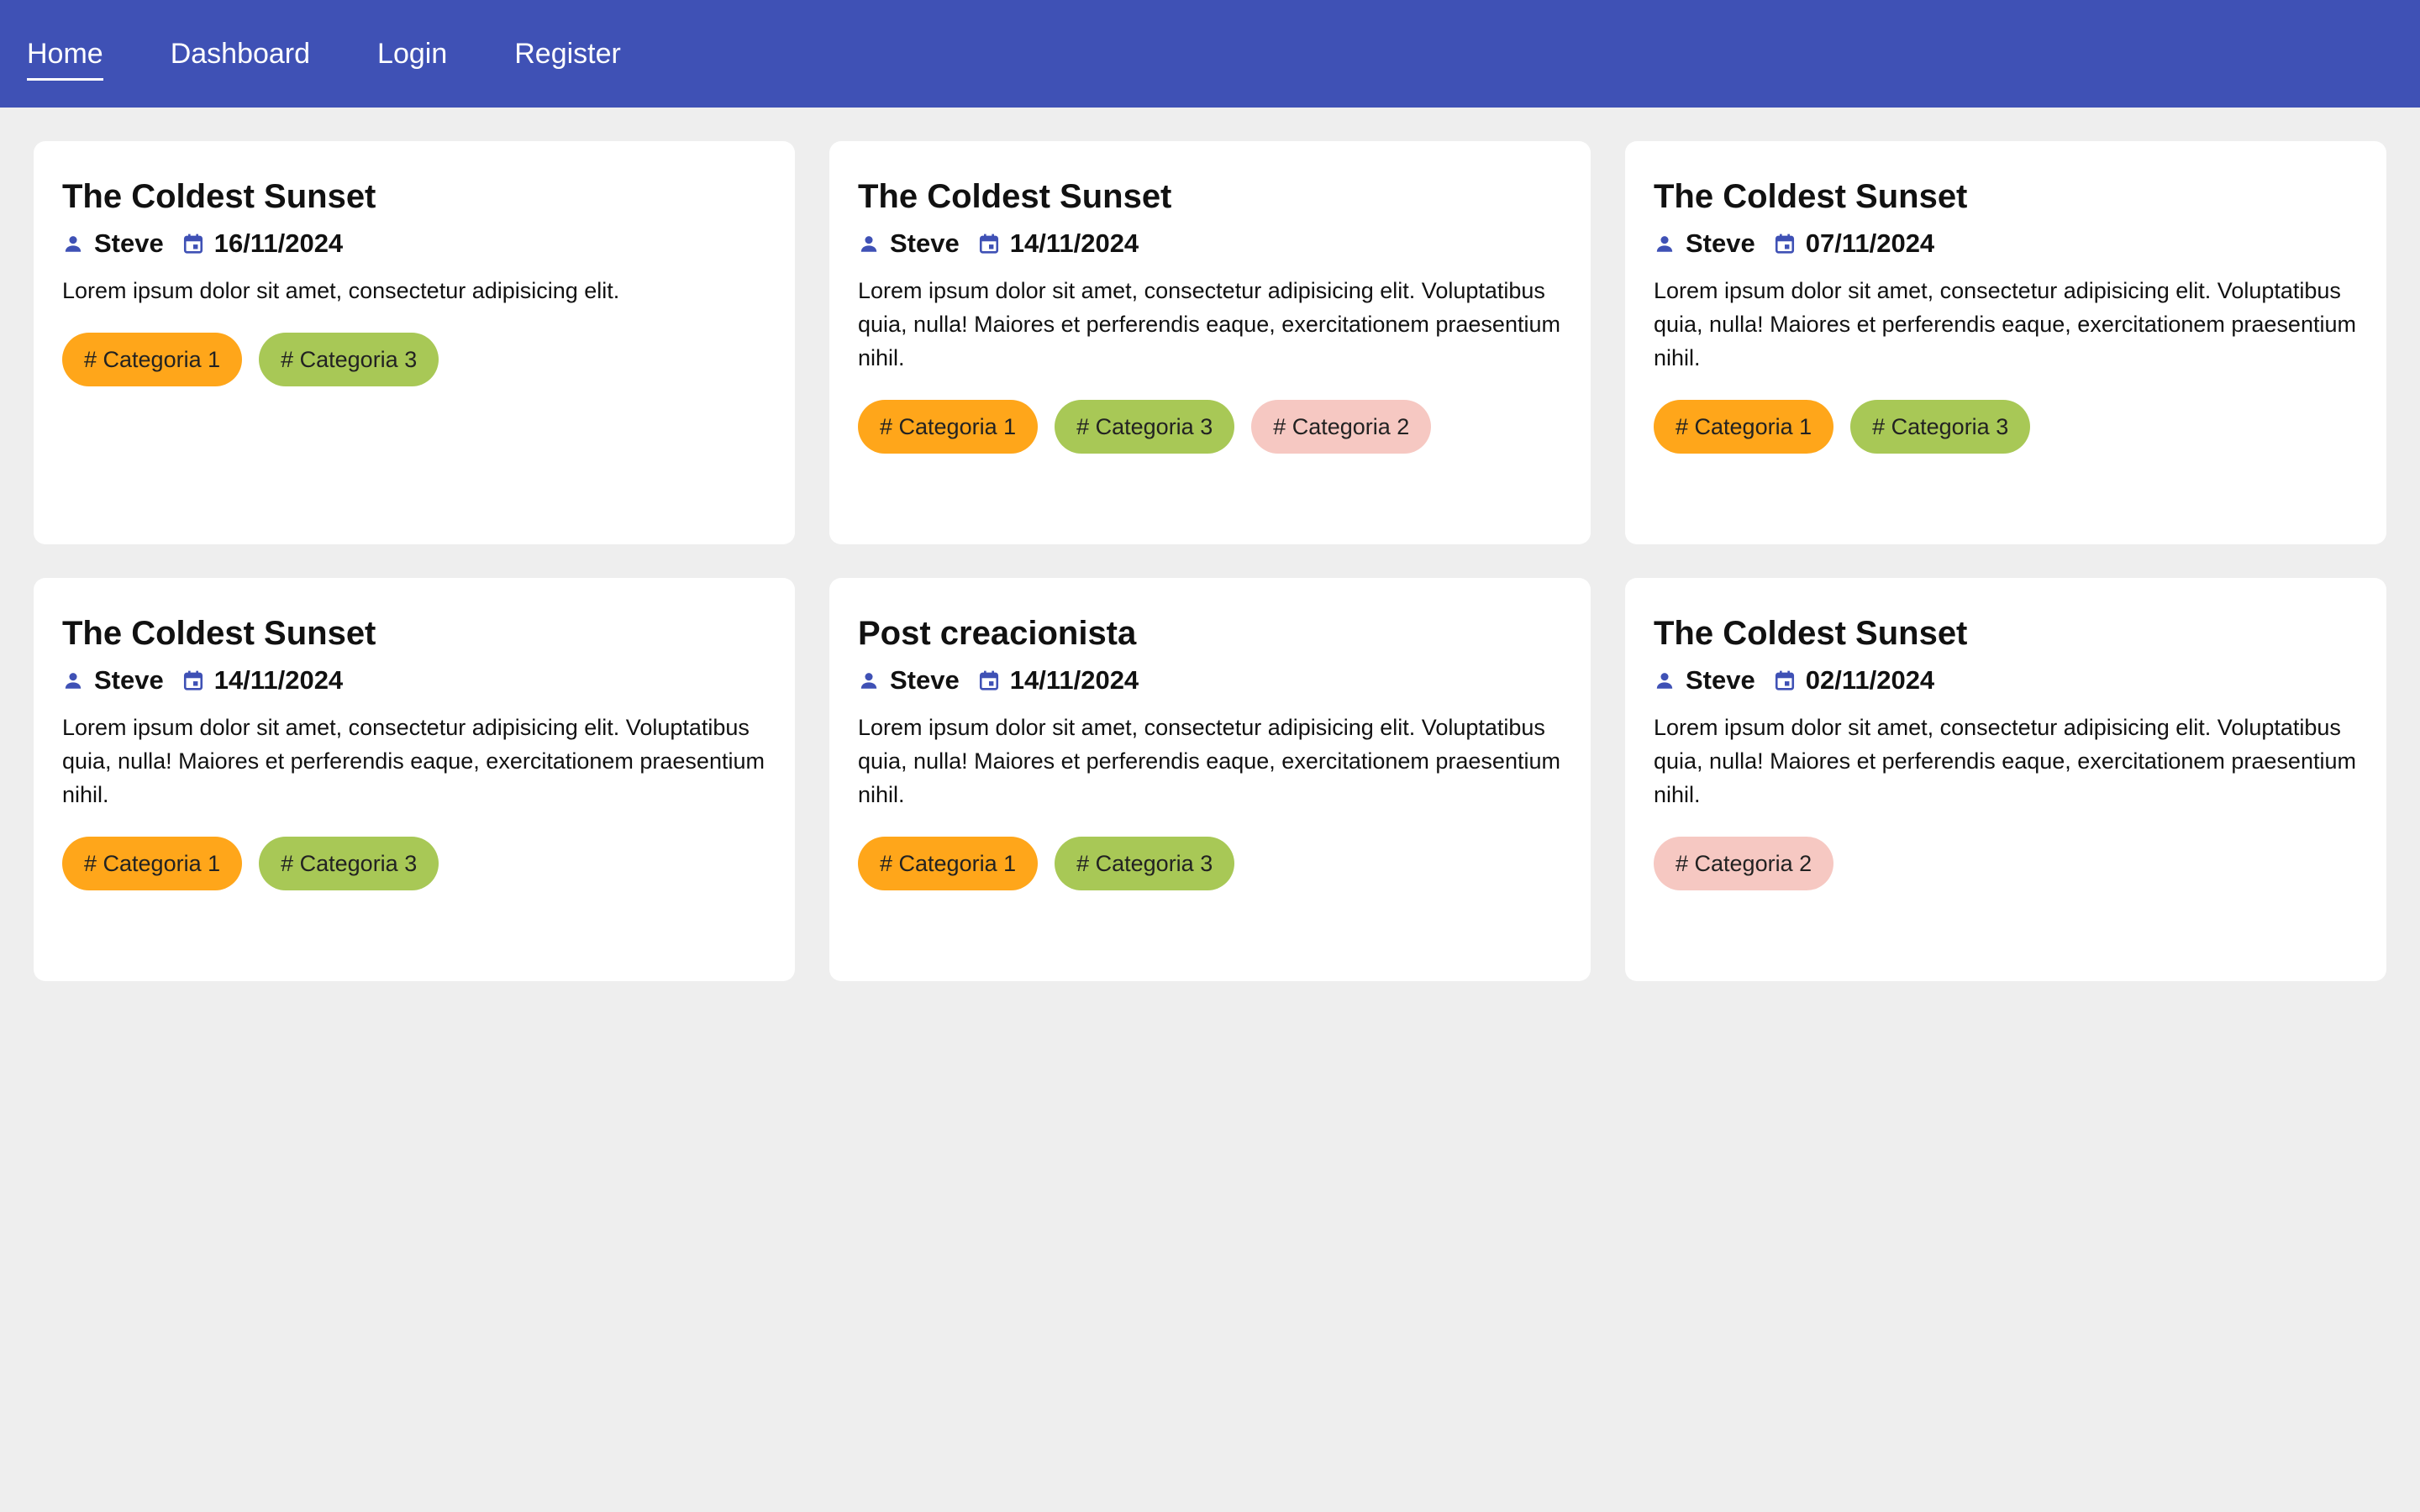 This screenshot has height=1512, width=2420. I want to click on nav-home: Home, so click(65, 54).